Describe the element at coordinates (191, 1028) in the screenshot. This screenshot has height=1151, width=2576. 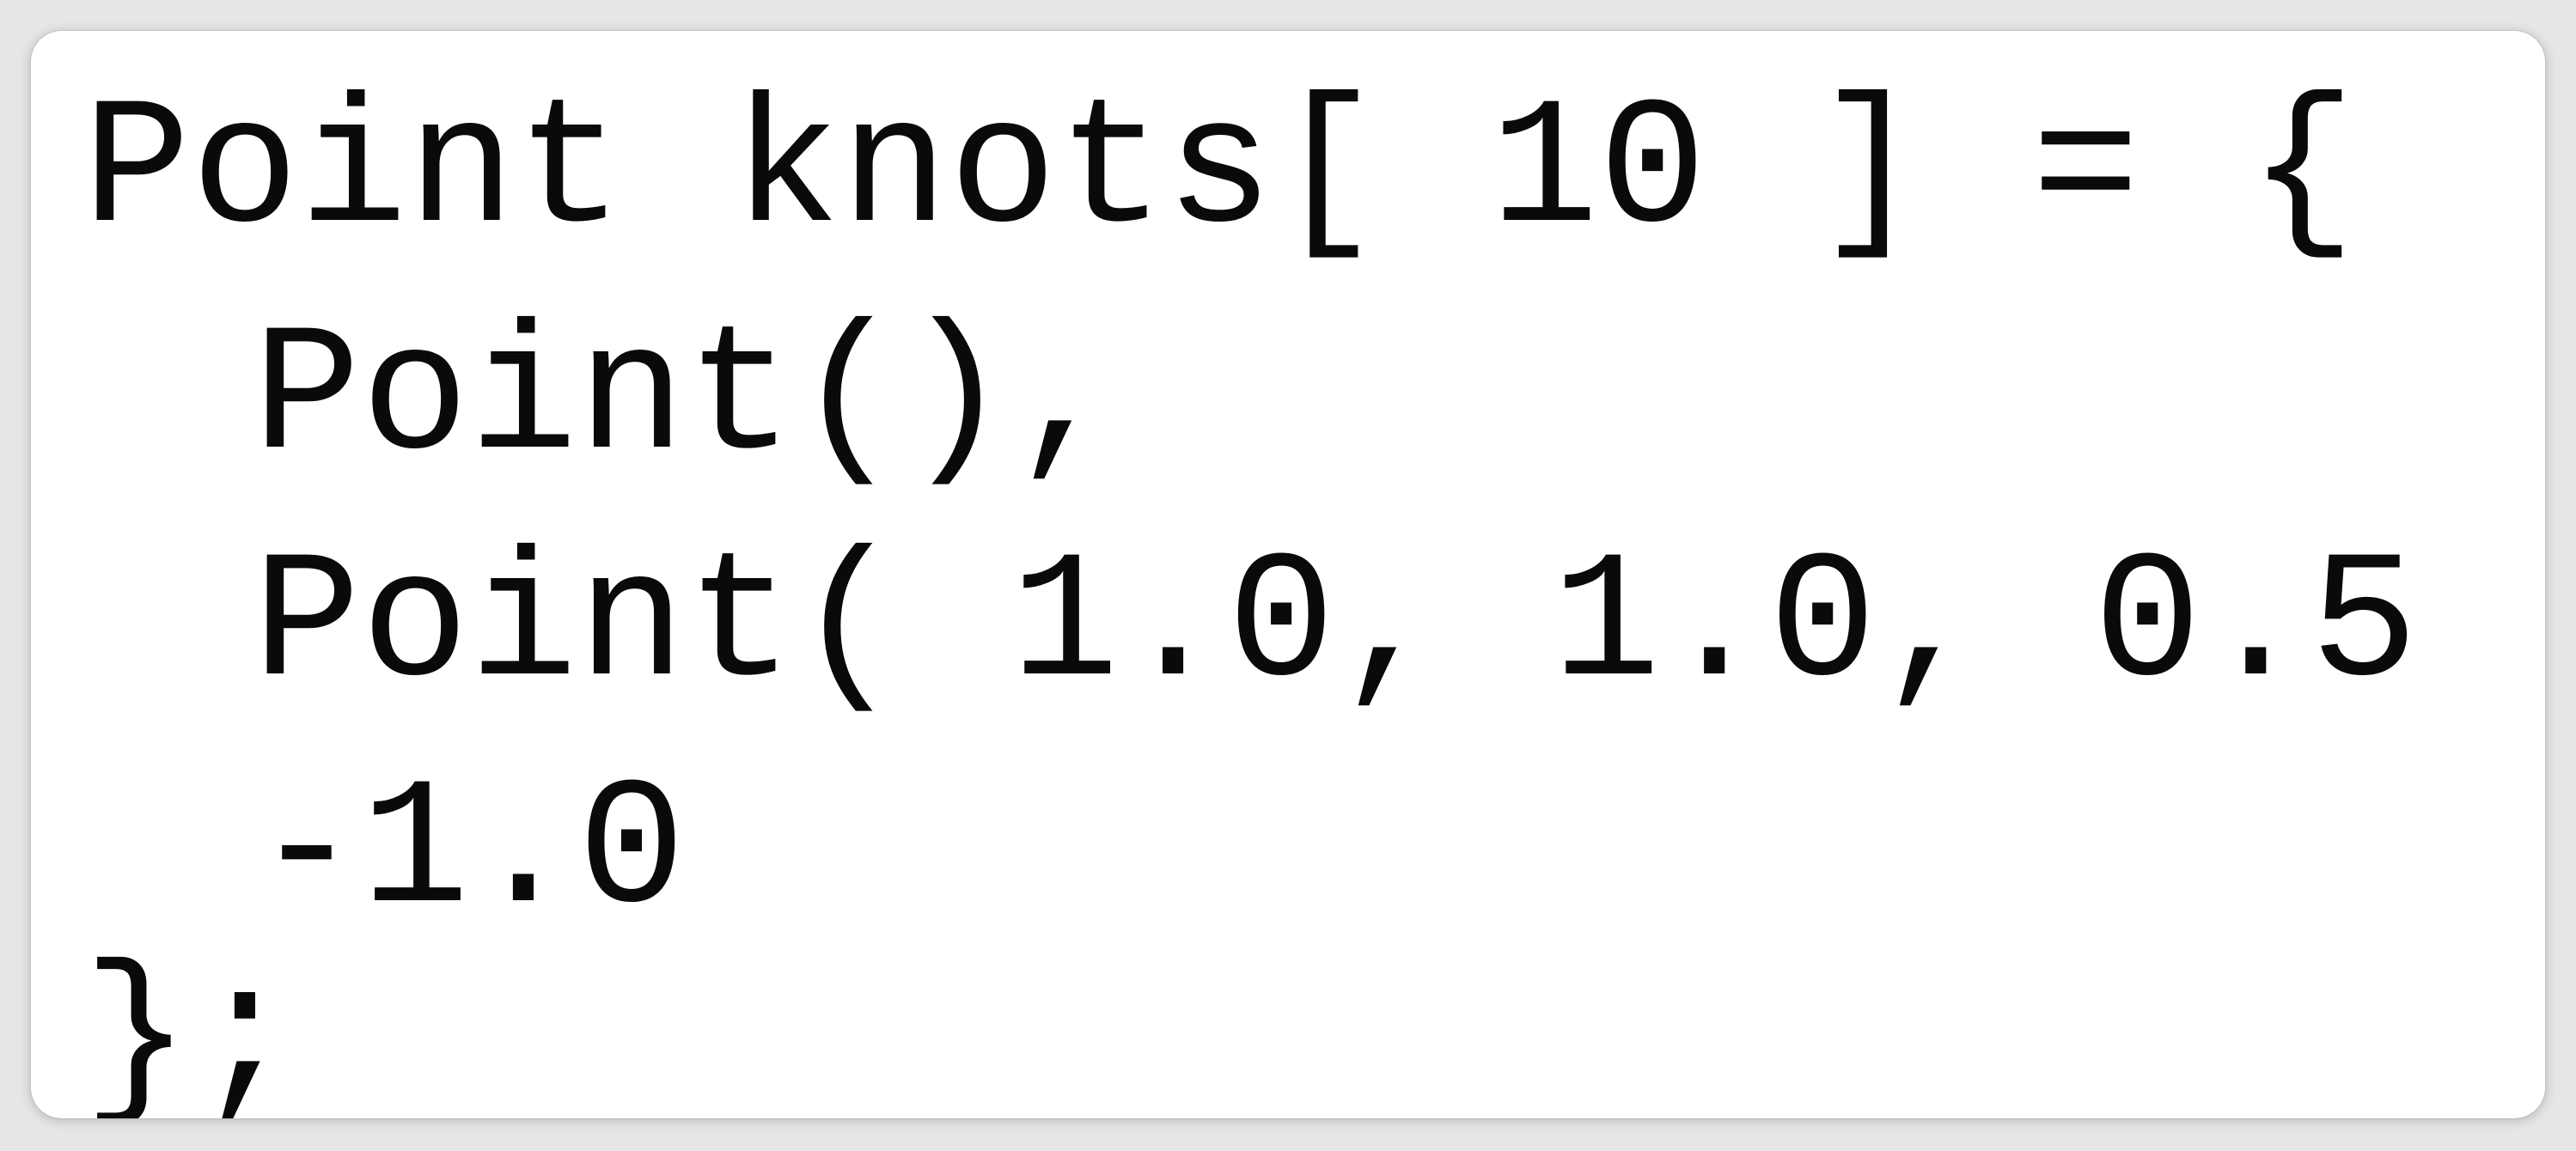
I see `code-line-5: };` at that location.